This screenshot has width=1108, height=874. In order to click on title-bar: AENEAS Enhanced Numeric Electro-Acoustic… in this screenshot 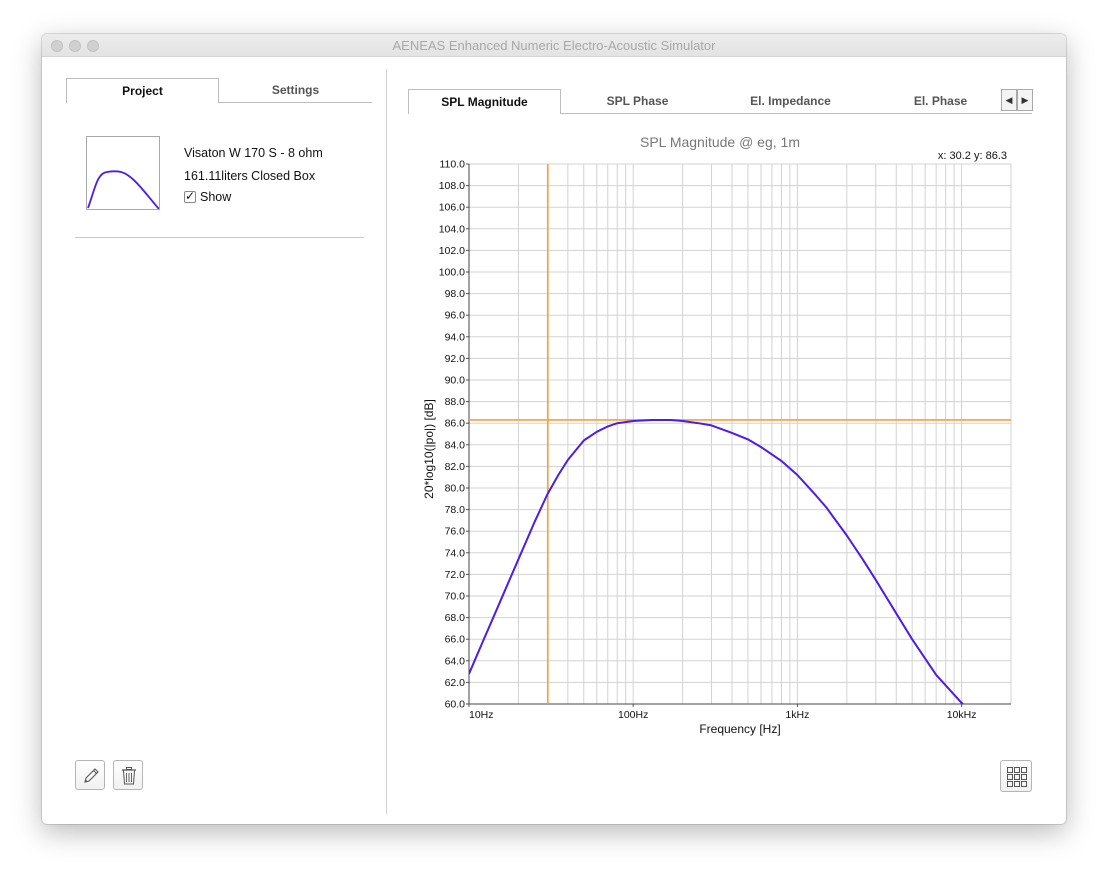, I will do `click(554, 45)`.